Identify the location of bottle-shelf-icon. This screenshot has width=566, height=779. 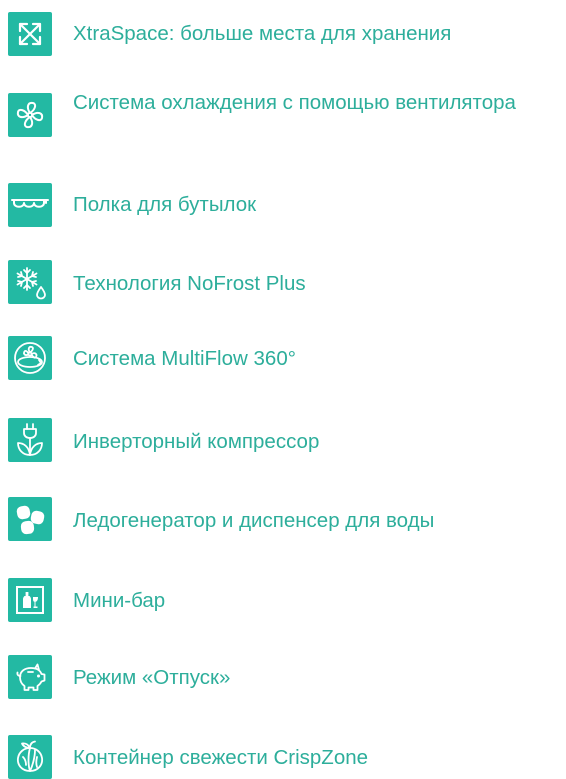
(30, 205).